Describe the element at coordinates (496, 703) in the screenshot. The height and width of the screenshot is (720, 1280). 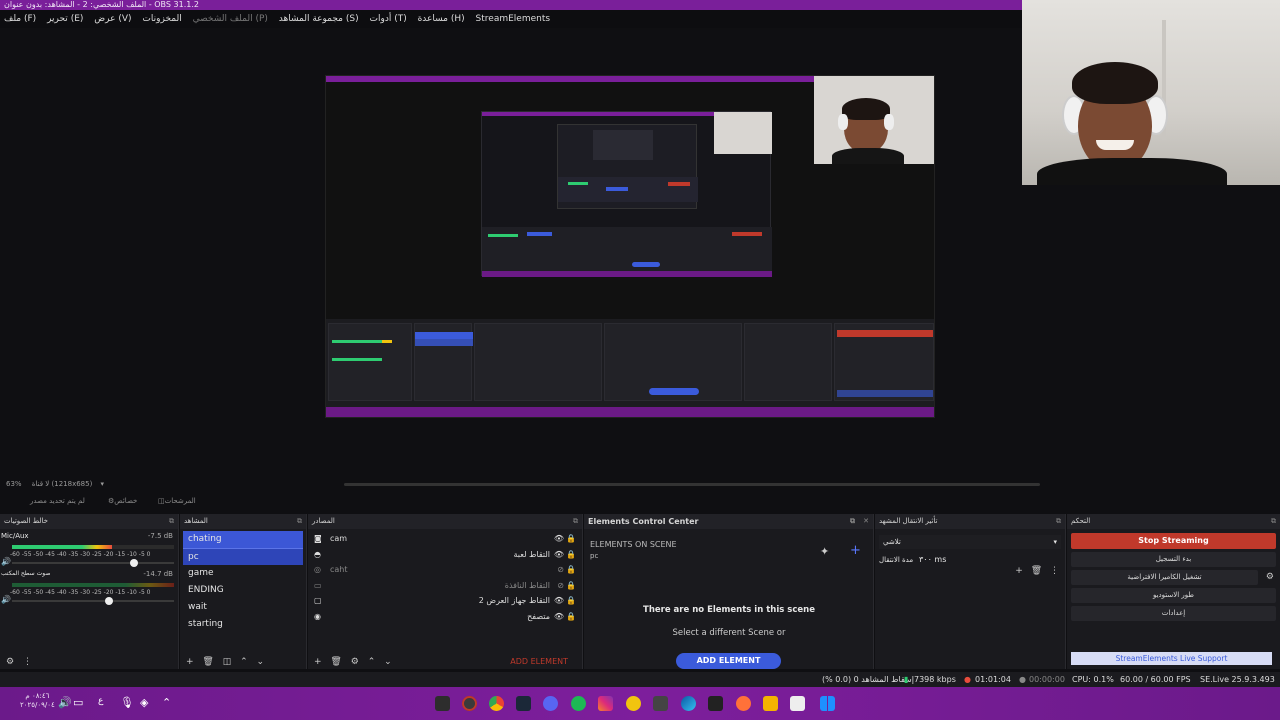
I see `chrome-icon` at that location.